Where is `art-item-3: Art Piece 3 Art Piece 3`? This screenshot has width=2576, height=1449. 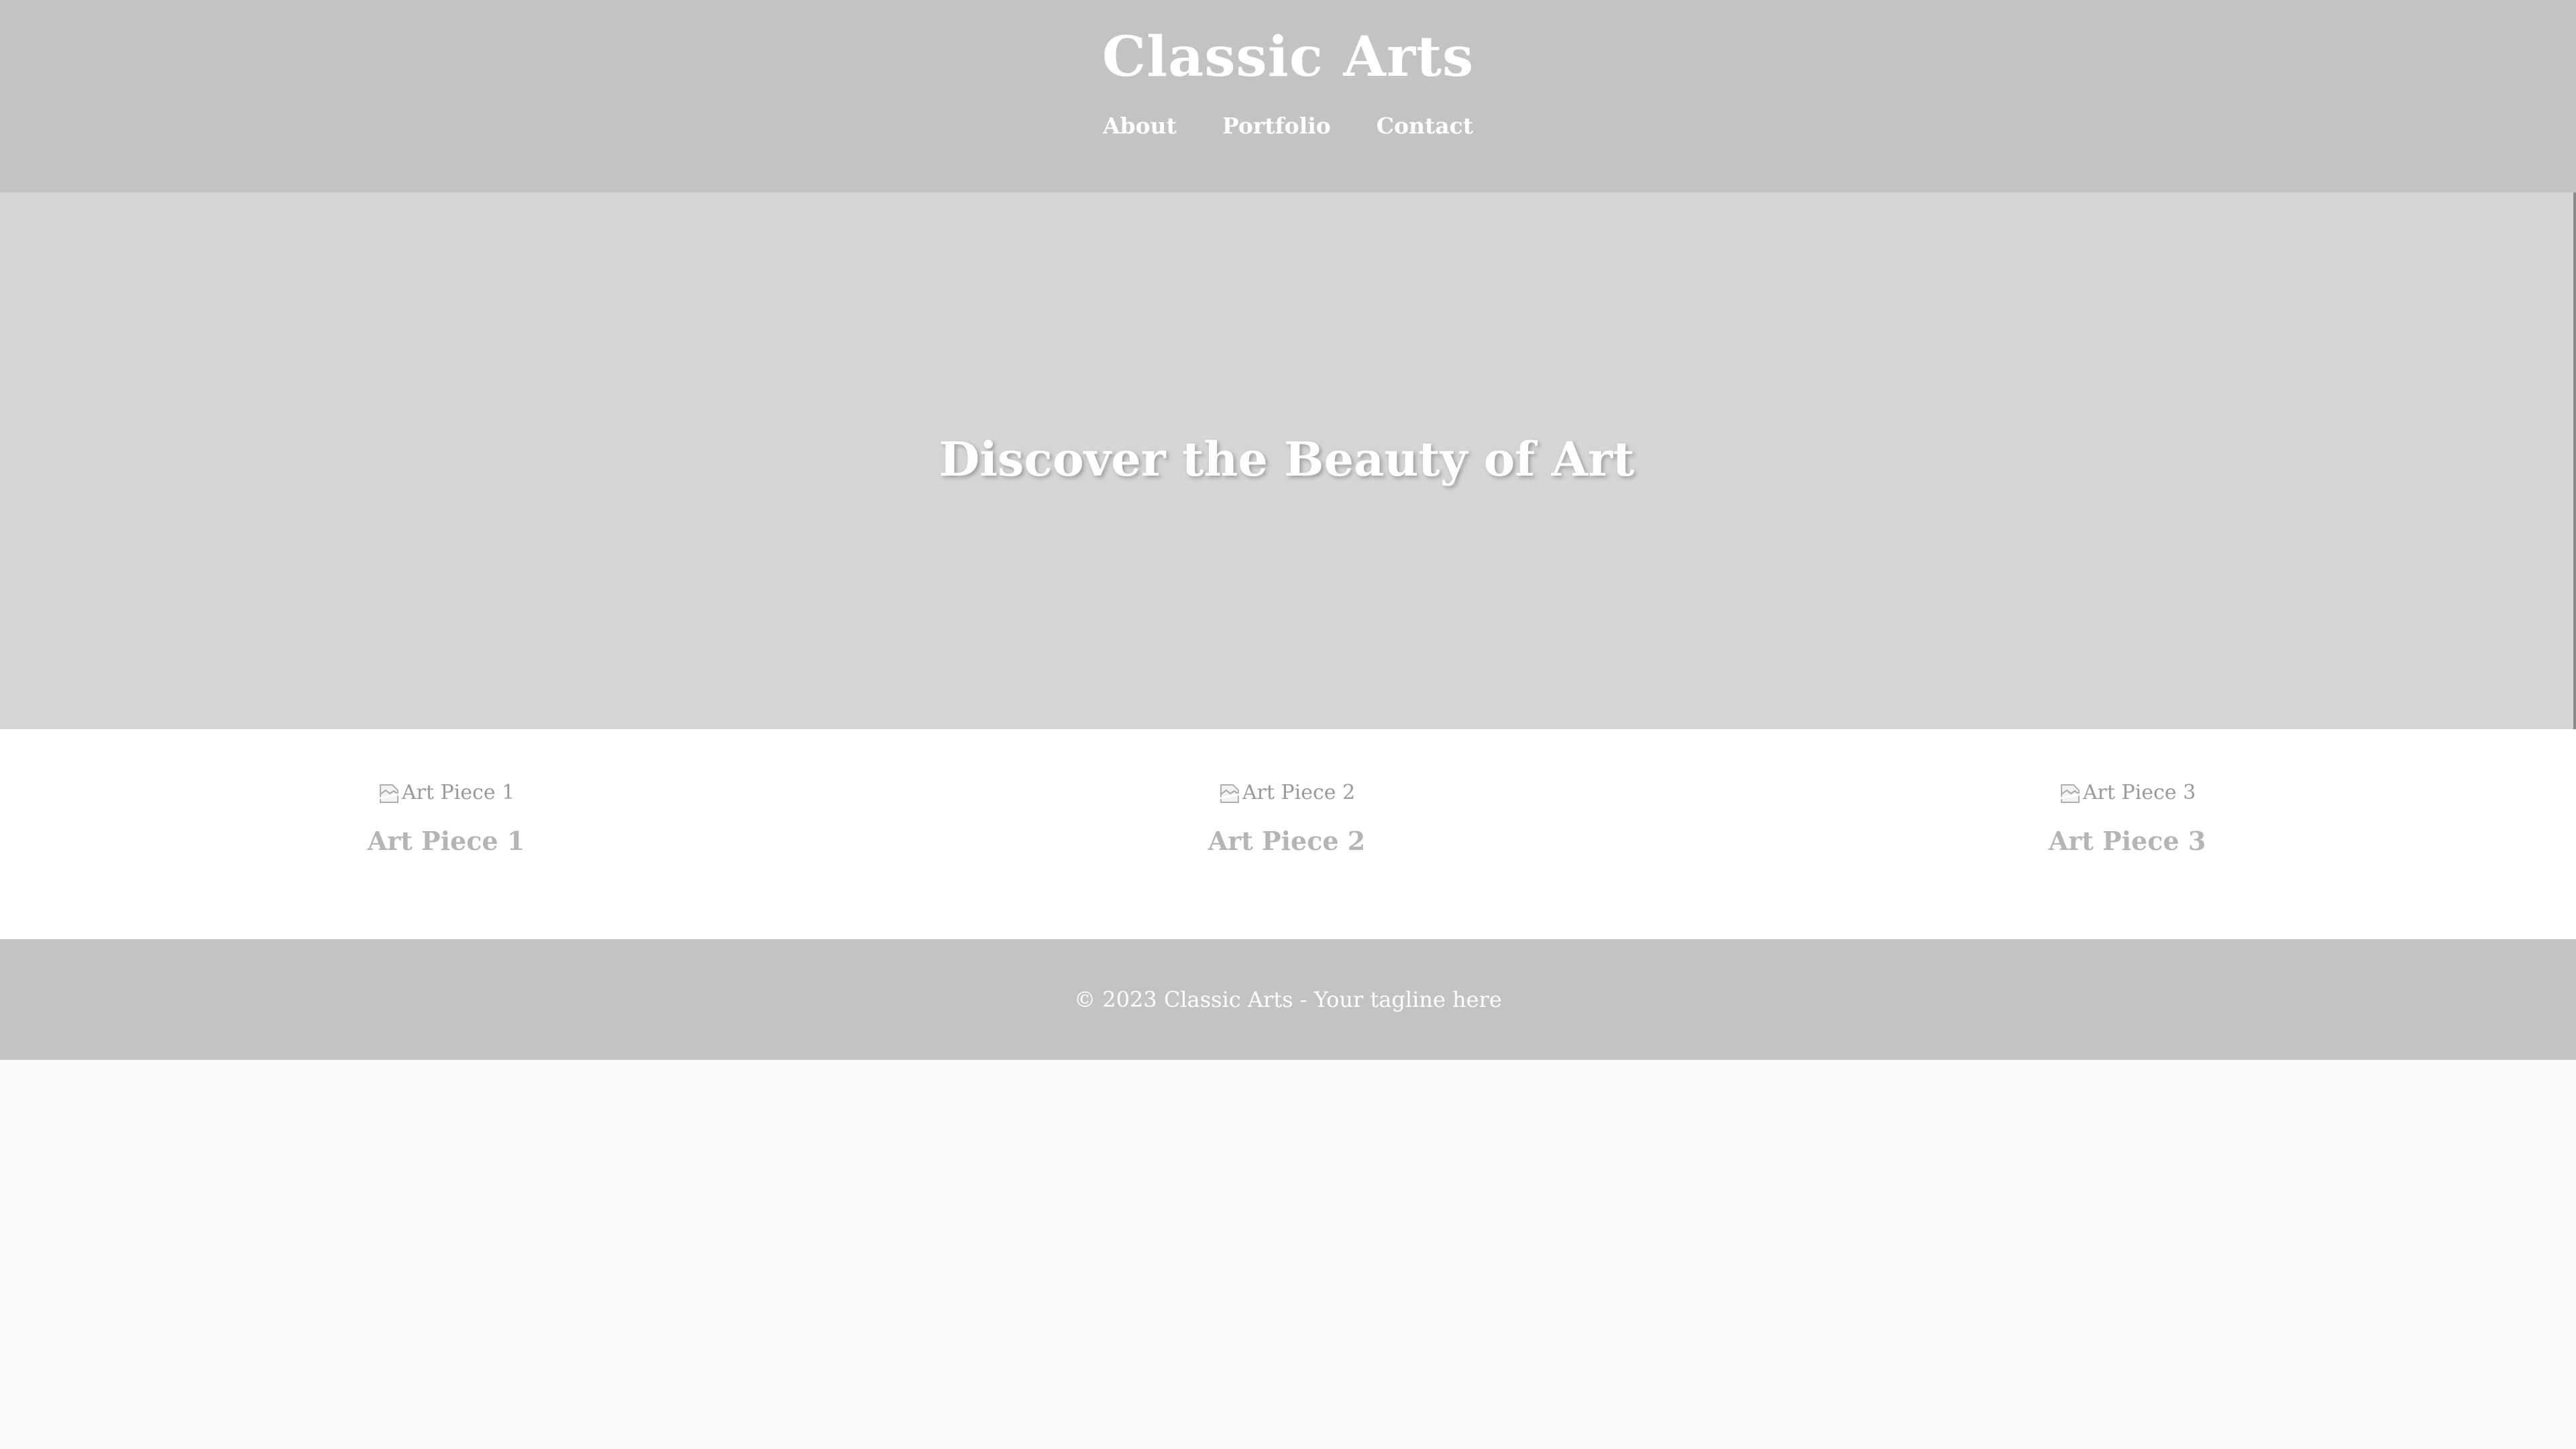 art-item-3: Art Piece 3 Art Piece 3 is located at coordinates (2127, 817).